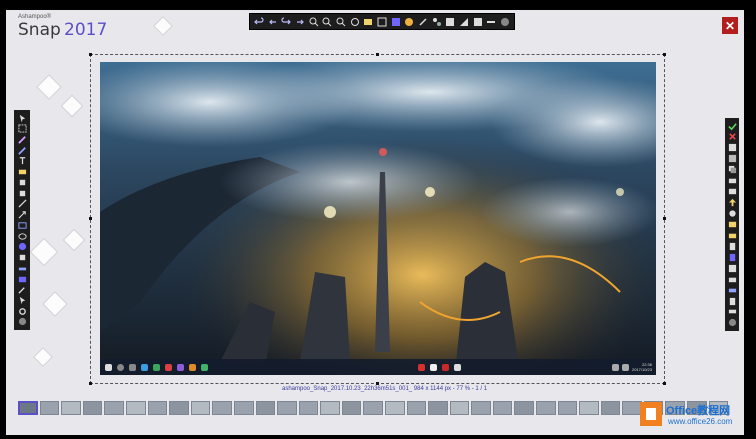 The height and width of the screenshot is (439, 756). I want to click on redo-icon, so click(286, 21).